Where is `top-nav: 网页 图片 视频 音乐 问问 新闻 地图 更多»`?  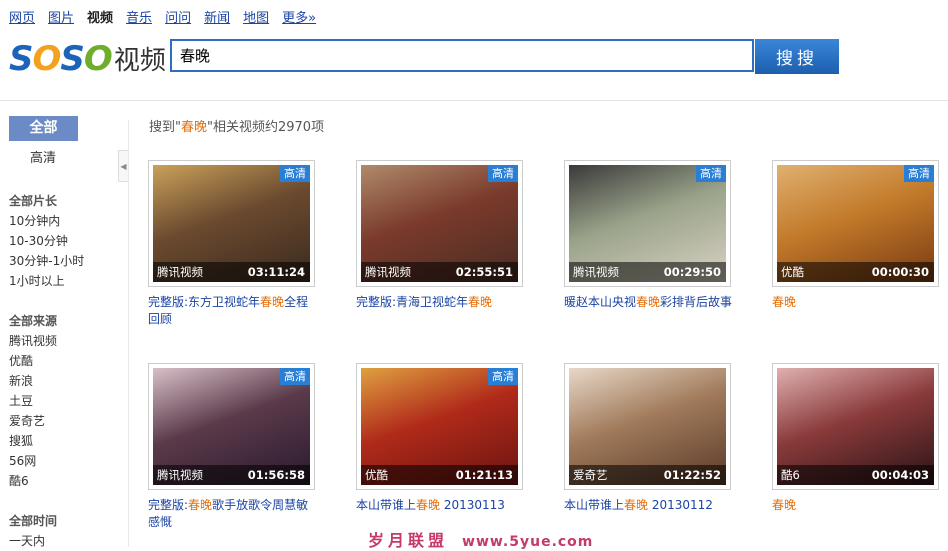
top-nav: 网页 图片 视频 音乐 问问 新闻 地图 更多» is located at coordinates (169, 16).